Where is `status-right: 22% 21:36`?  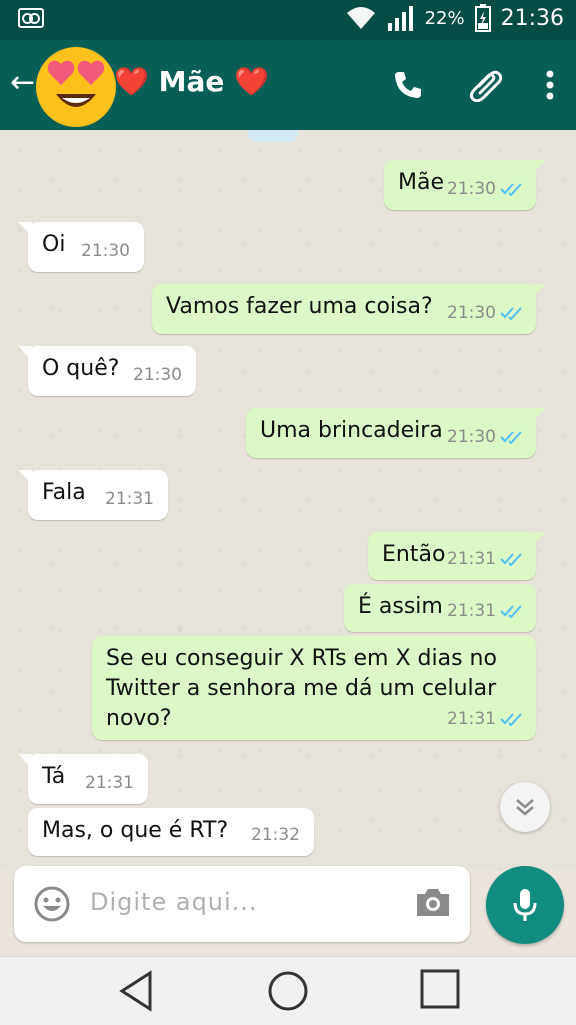 status-right: 22% 21:36 is located at coordinates (454, 18).